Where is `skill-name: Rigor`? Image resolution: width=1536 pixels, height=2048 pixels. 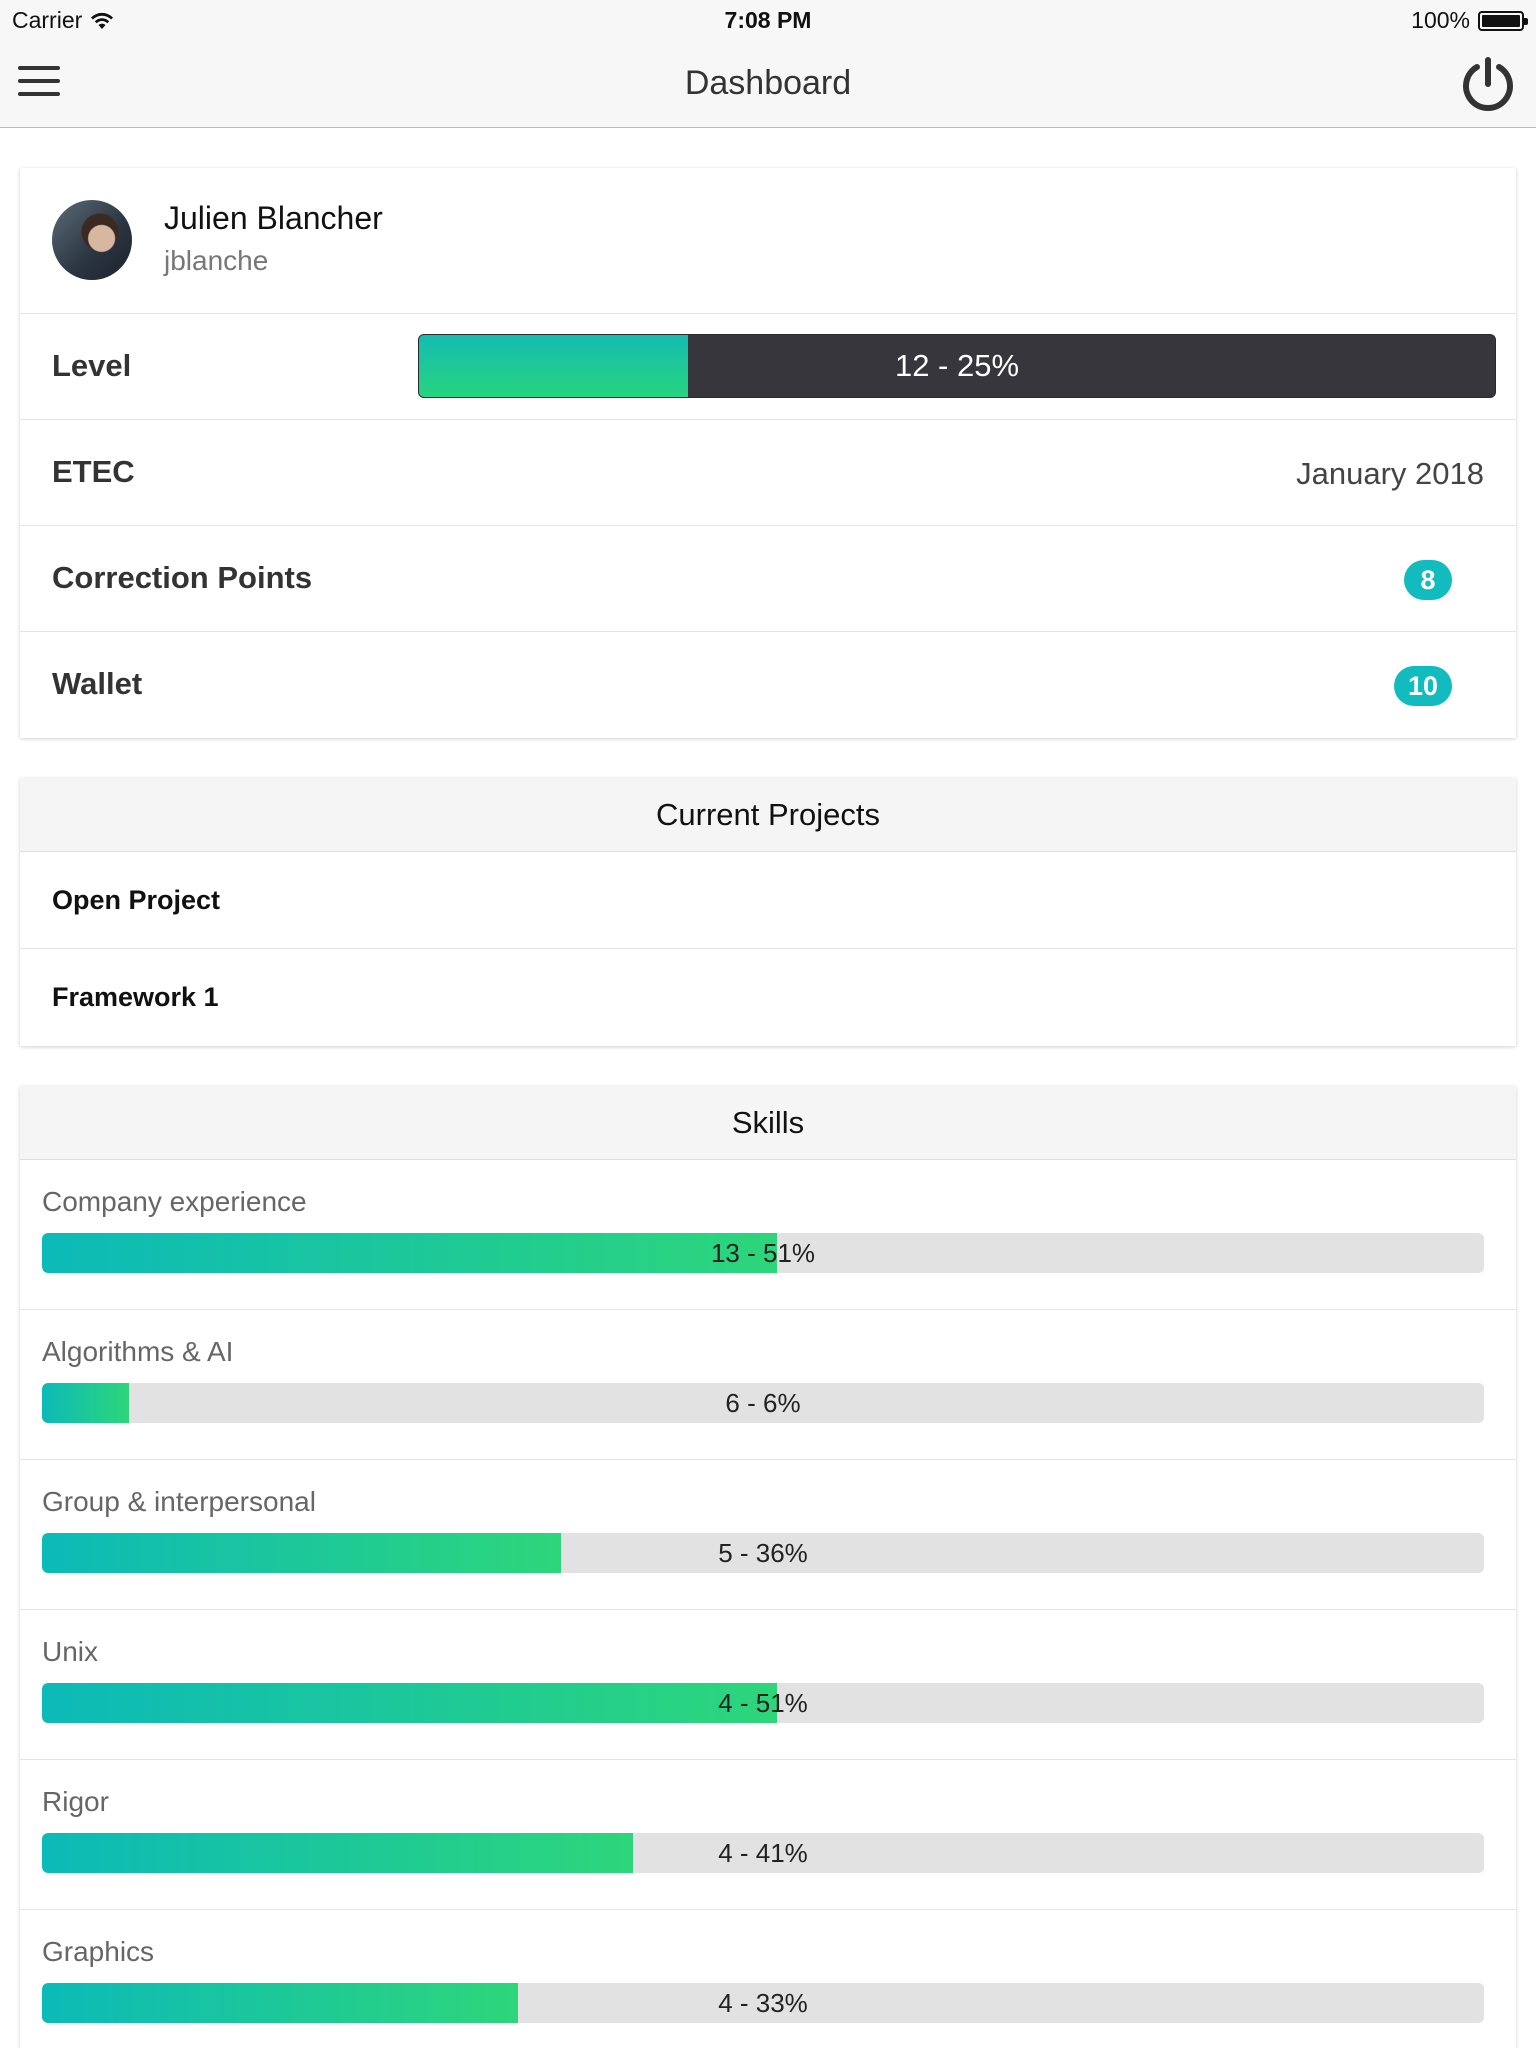 skill-name: Rigor is located at coordinates (75, 1801).